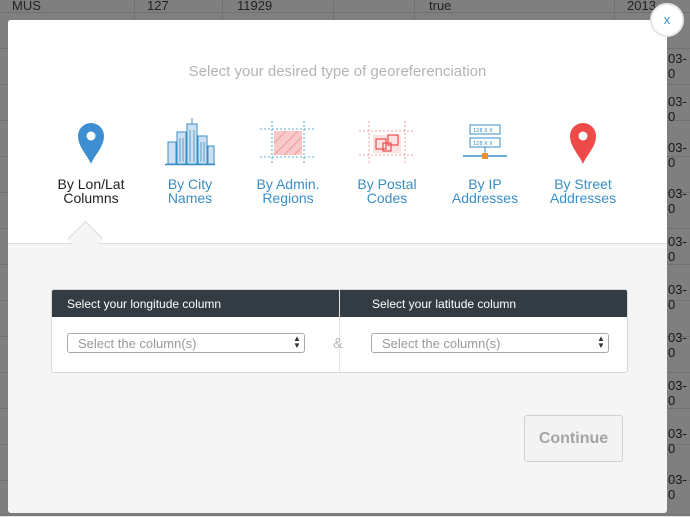 This screenshot has width=690, height=517. What do you see at coordinates (444, 304) in the screenshot?
I see `latitude-header: Select your latitude column` at bounding box center [444, 304].